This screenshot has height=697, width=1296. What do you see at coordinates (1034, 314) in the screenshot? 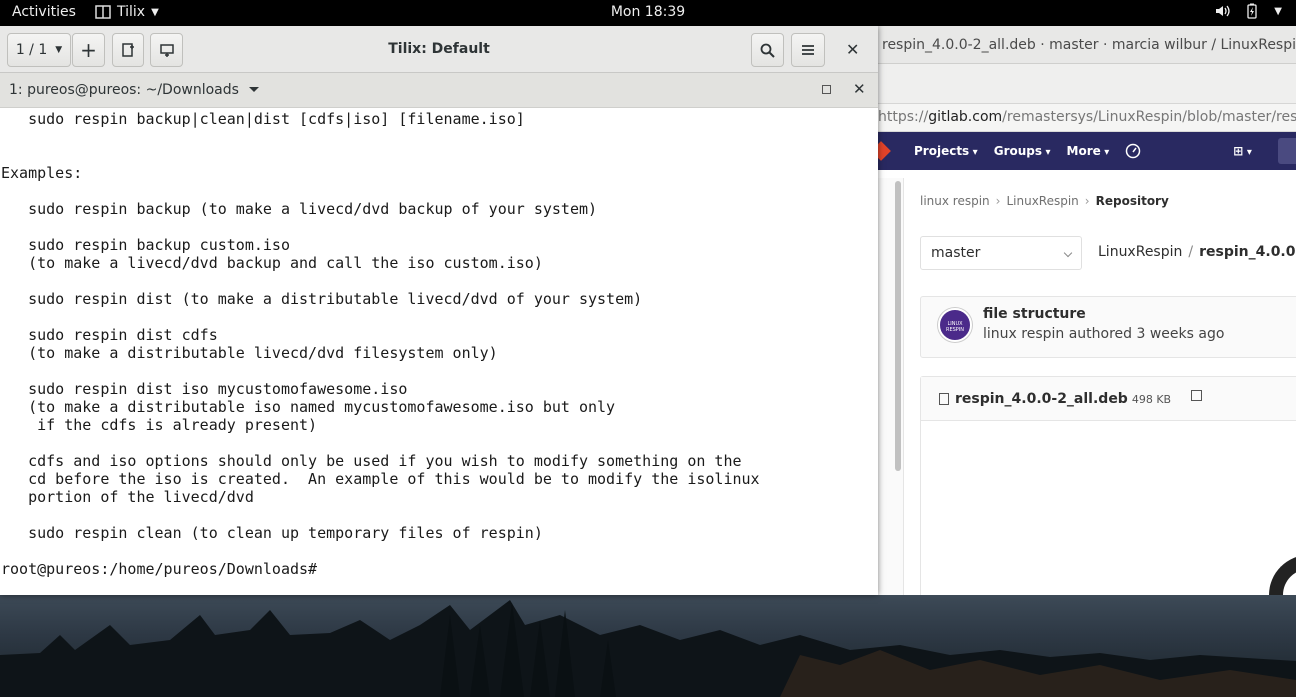
I see `commit-title: file structure` at bounding box center [1034, 314].